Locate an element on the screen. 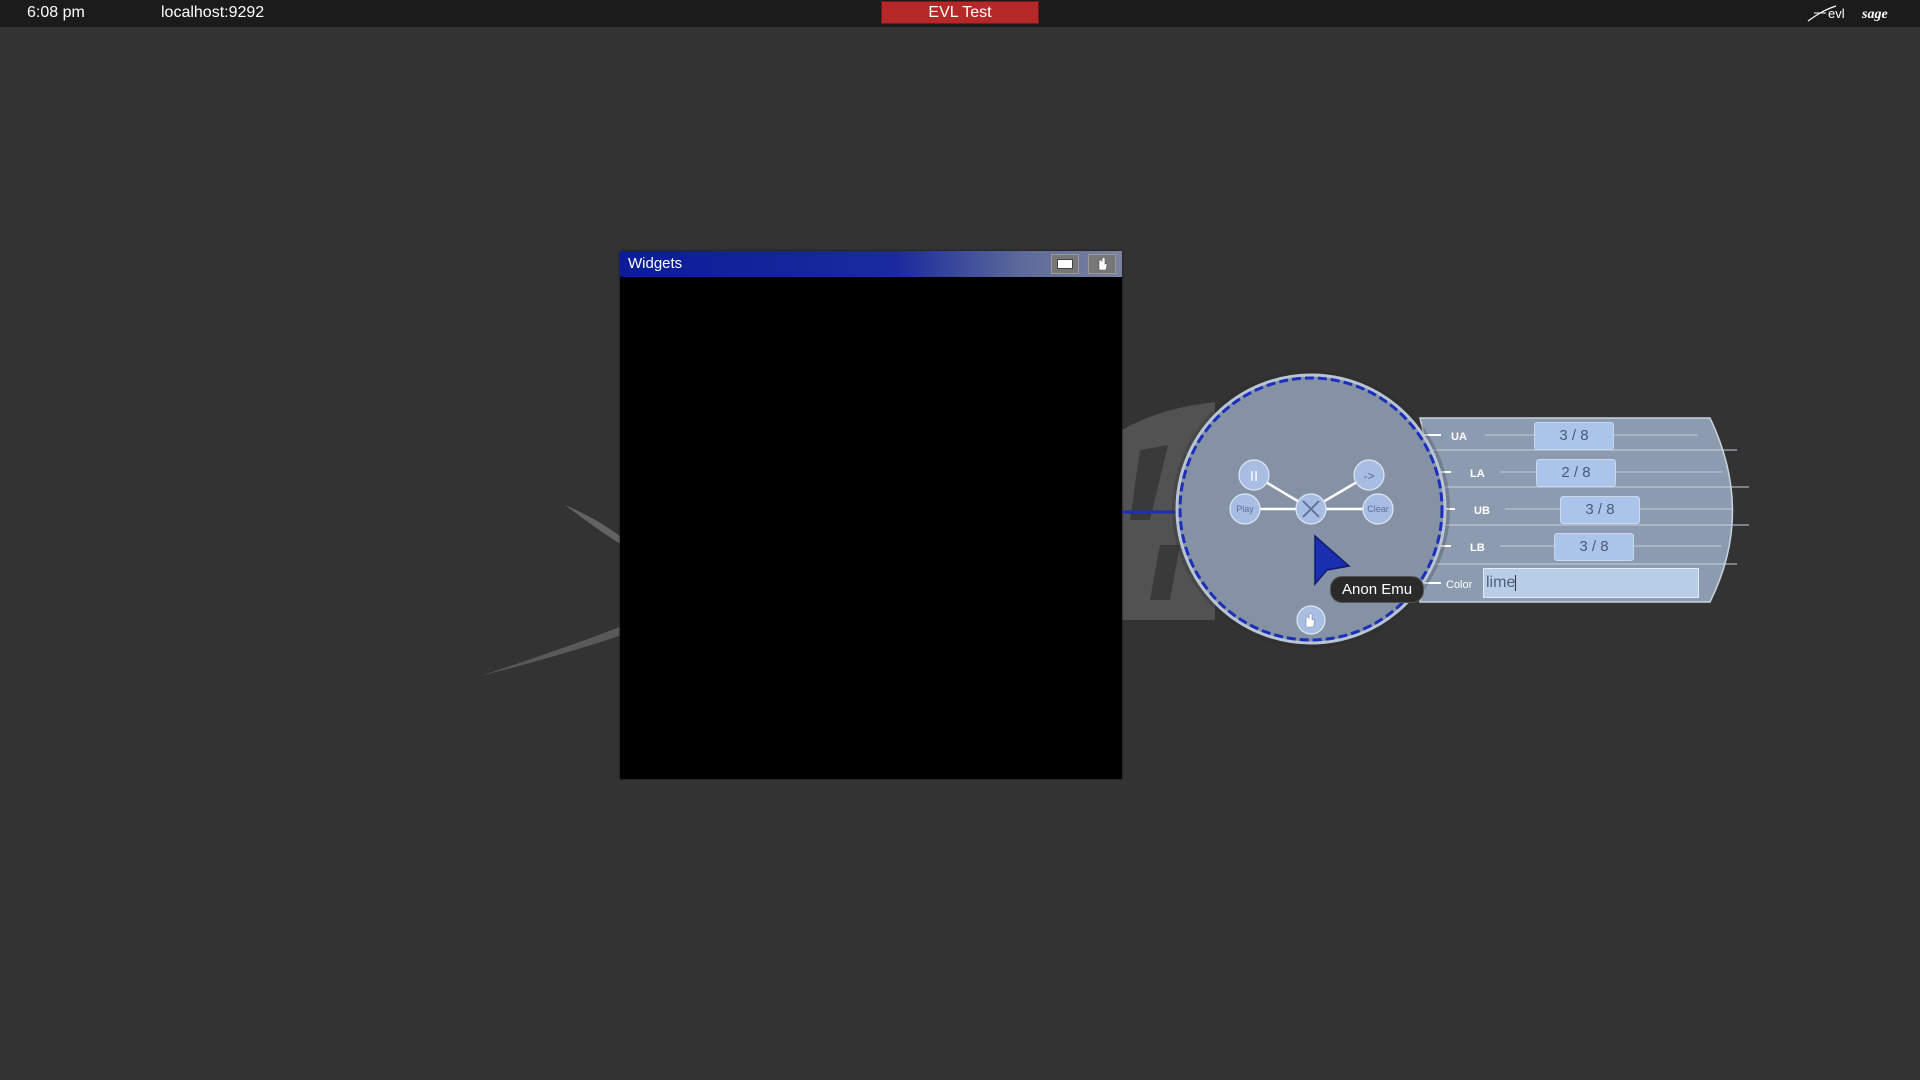  radial-drag-button is located at coordinates (1311, 620).